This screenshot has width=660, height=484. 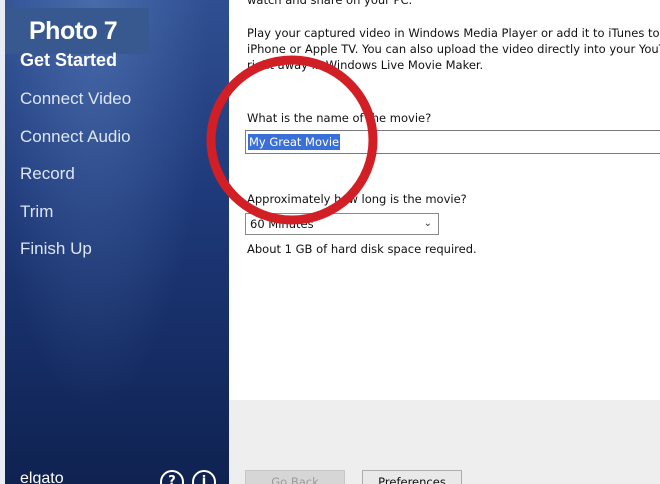 I want to click on photo-caption-label: Photo 7, so click(x=77, y=31).